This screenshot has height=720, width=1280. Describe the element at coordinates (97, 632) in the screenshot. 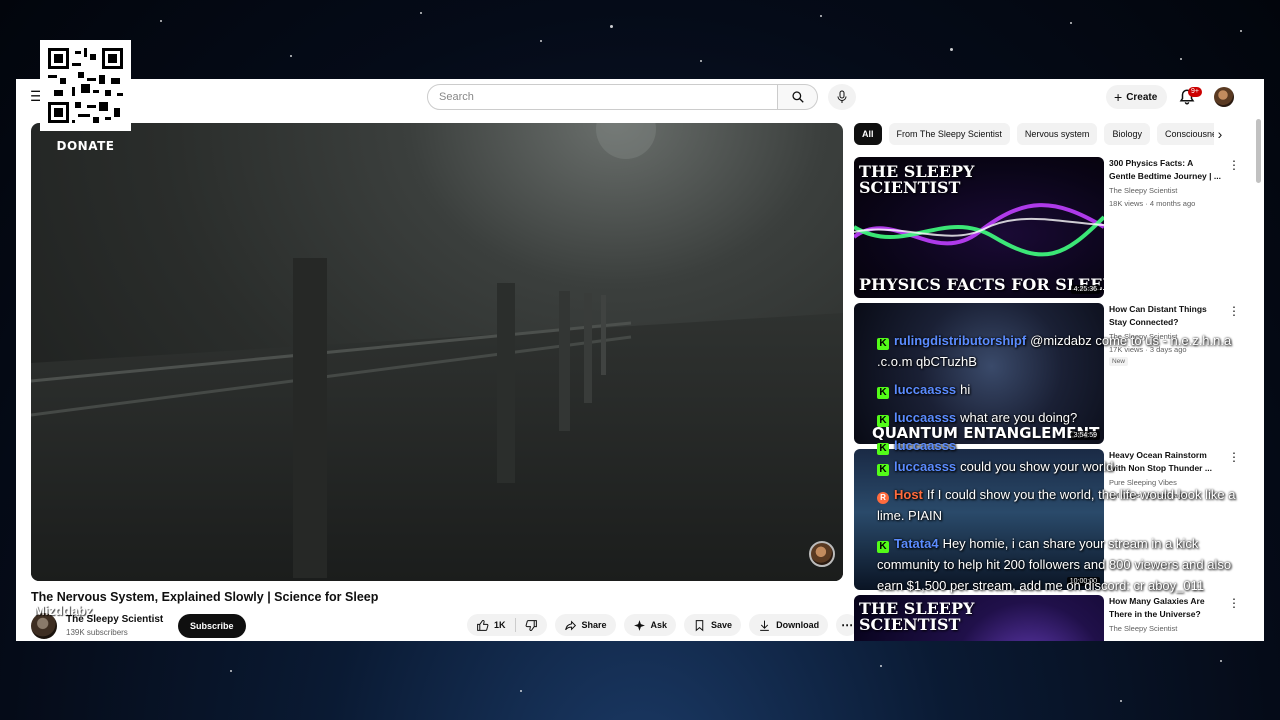

I see `subscriber-count: 139K subscribers` at that location.